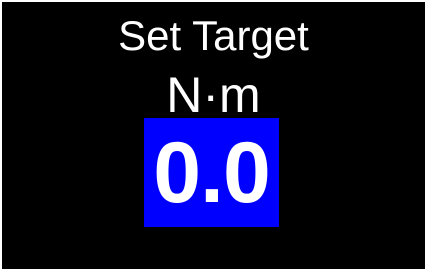 This screenshot has height=271, width=427. I want to click on screen-title: Set Target, so click(213, 35).